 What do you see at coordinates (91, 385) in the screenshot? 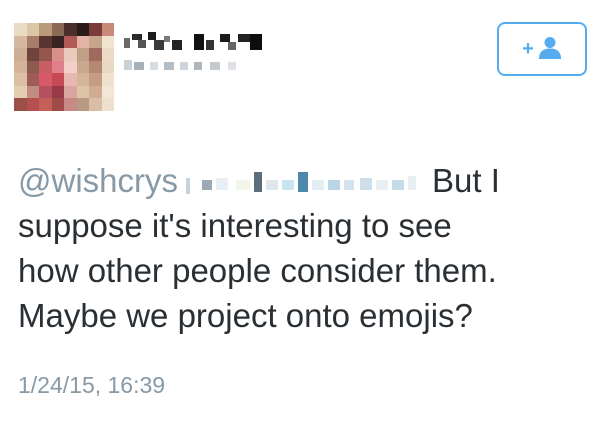
I see `tweet-timestamp: 1/24/15, 16:39` at bounding box center [91, 385].